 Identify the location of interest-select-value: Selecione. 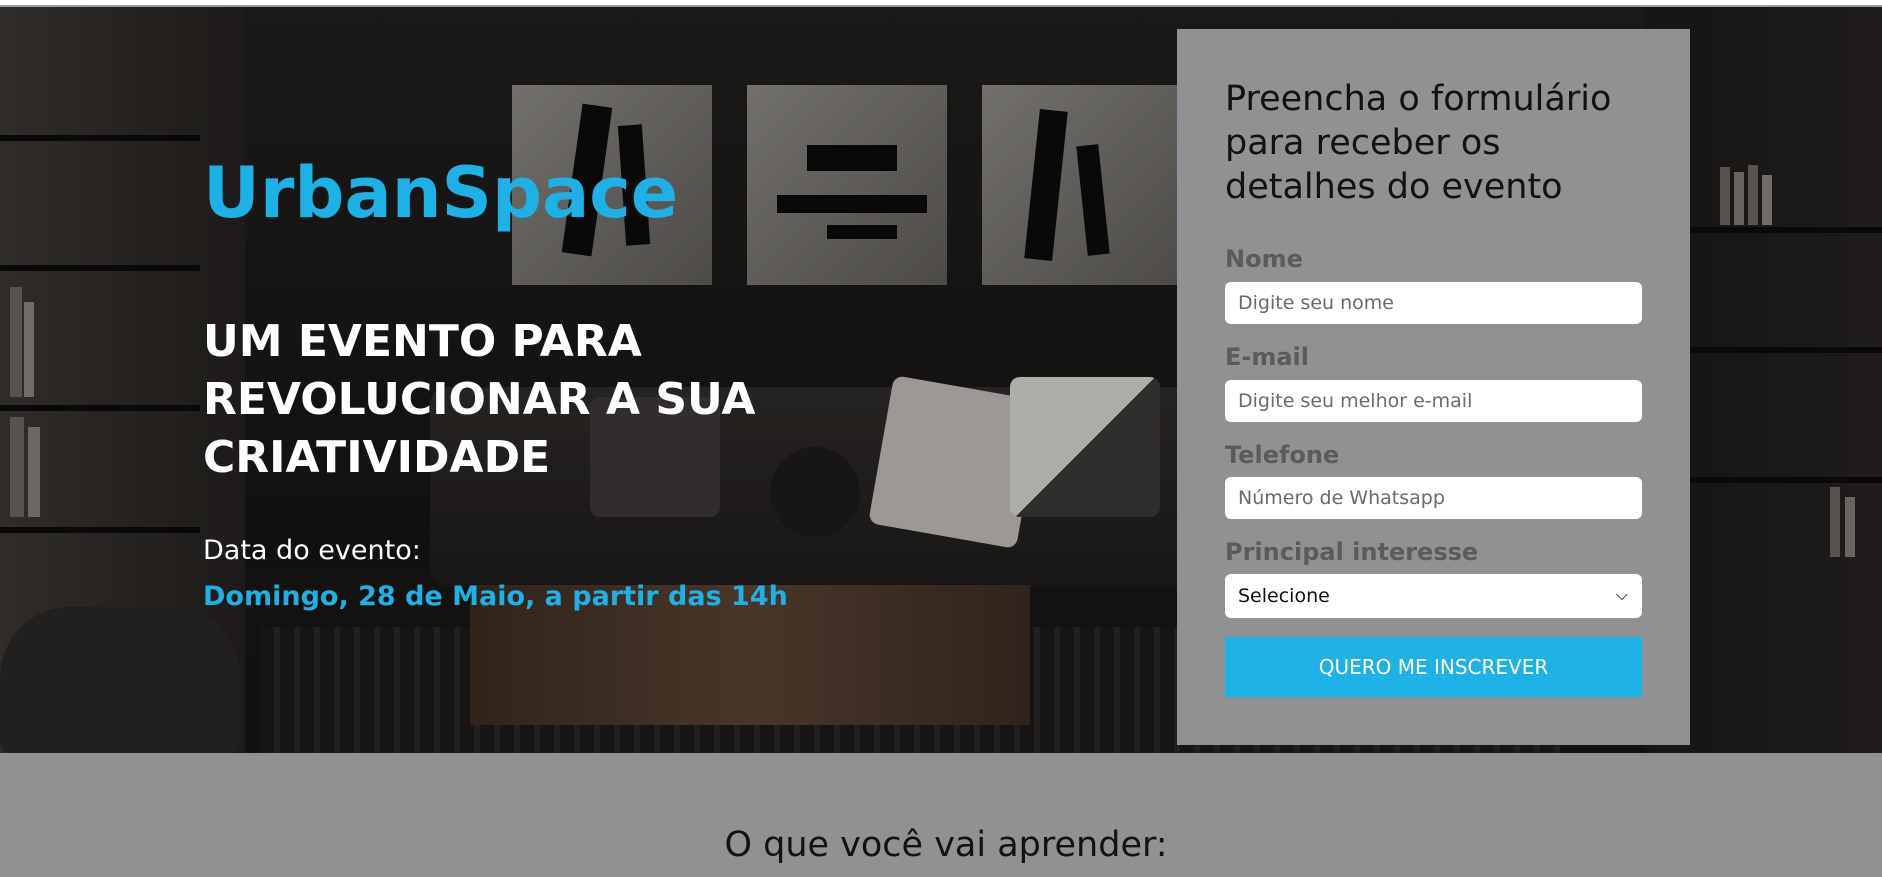
(1284, 596).